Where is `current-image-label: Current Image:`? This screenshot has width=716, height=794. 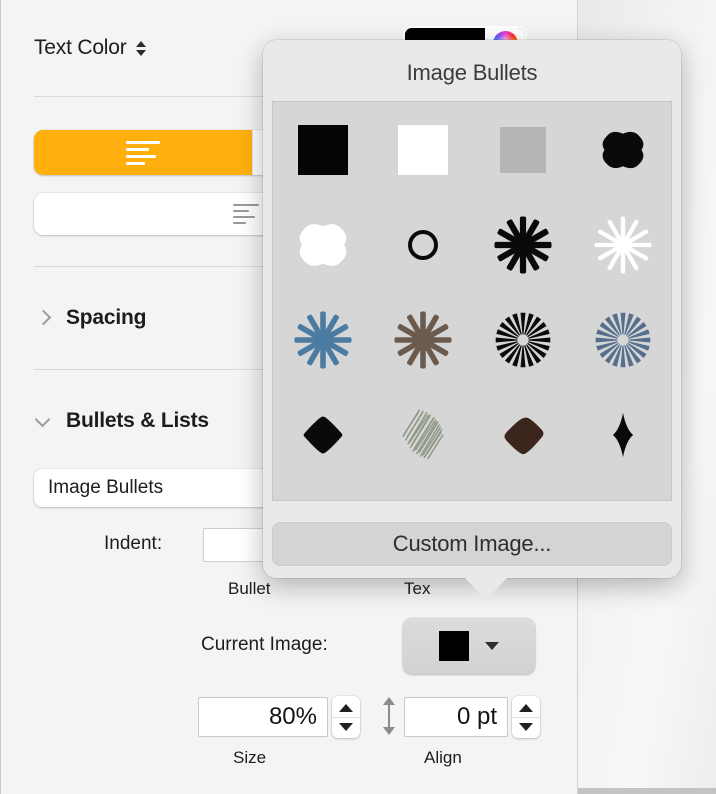
current-image-label: Current Image: is located at coordinates (264, 644).